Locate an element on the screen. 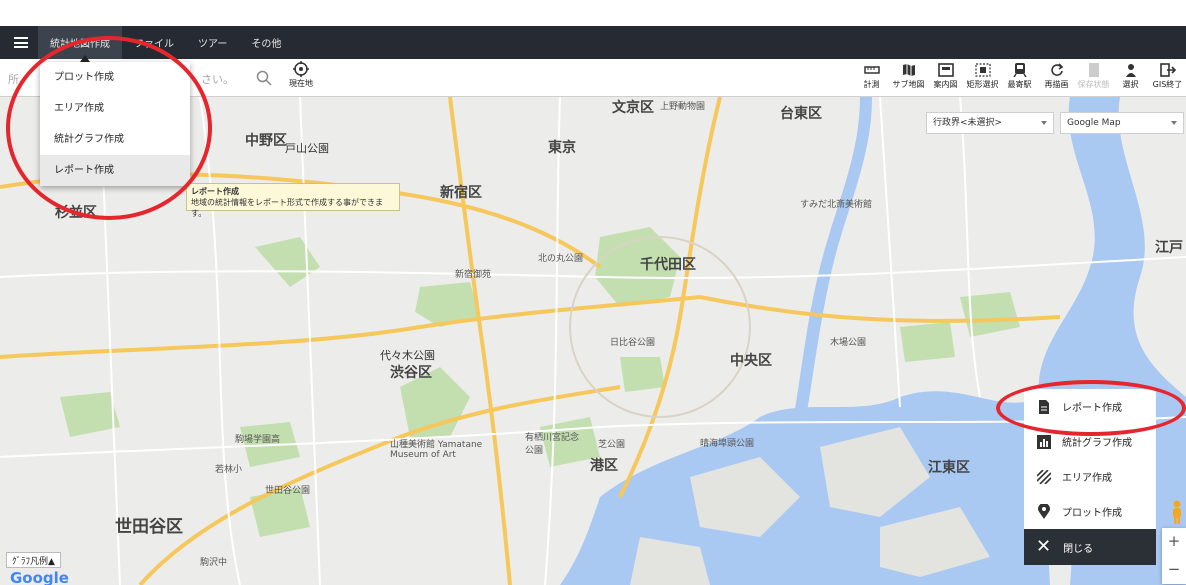  menu-tour: ツアー is located at coordinates (212, 42).